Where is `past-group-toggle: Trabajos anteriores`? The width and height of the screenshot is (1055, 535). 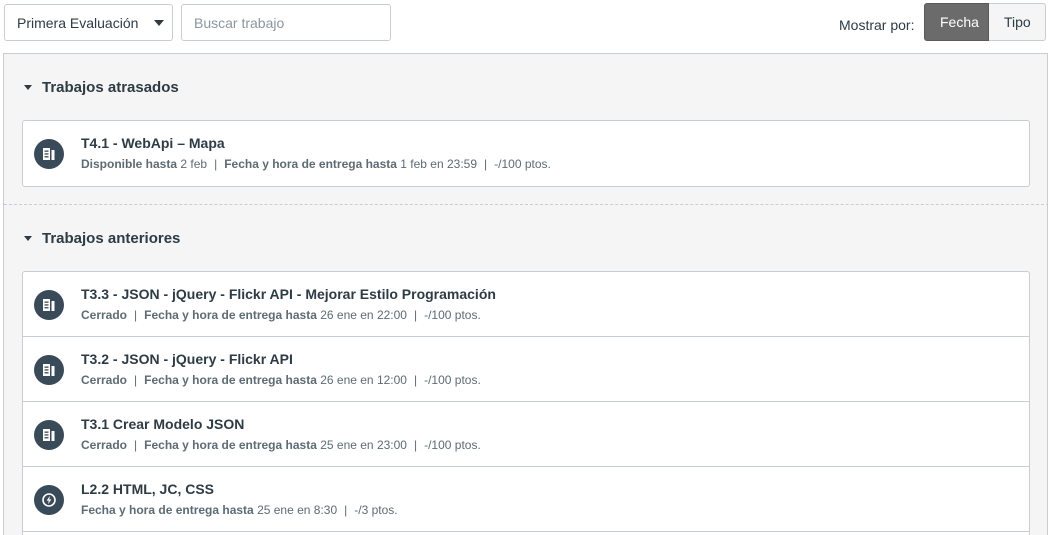
past-group-toggle: Trabajos anteriores is located at coordinates (102, 238).